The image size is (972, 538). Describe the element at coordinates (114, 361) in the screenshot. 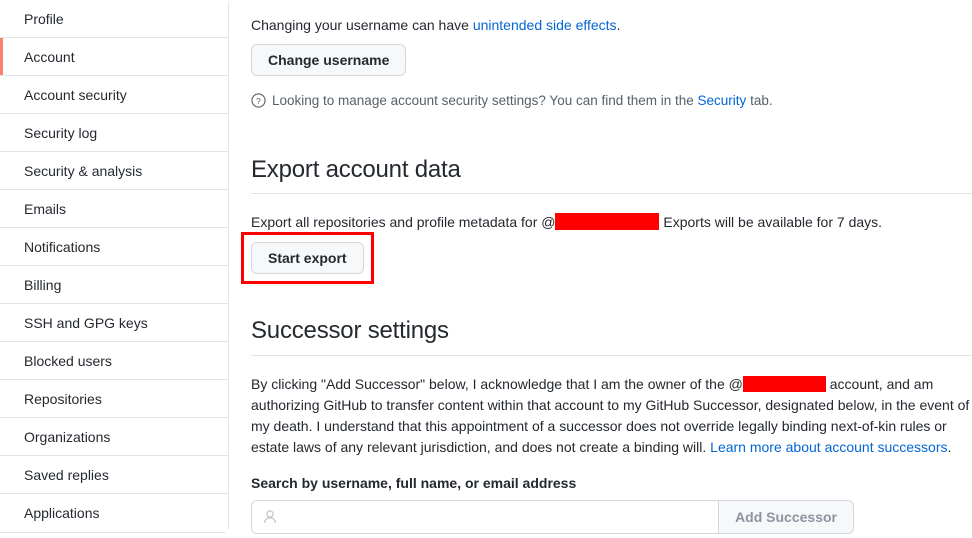

I see `sidebar-item-blocked-users: Blocked users` at that location.